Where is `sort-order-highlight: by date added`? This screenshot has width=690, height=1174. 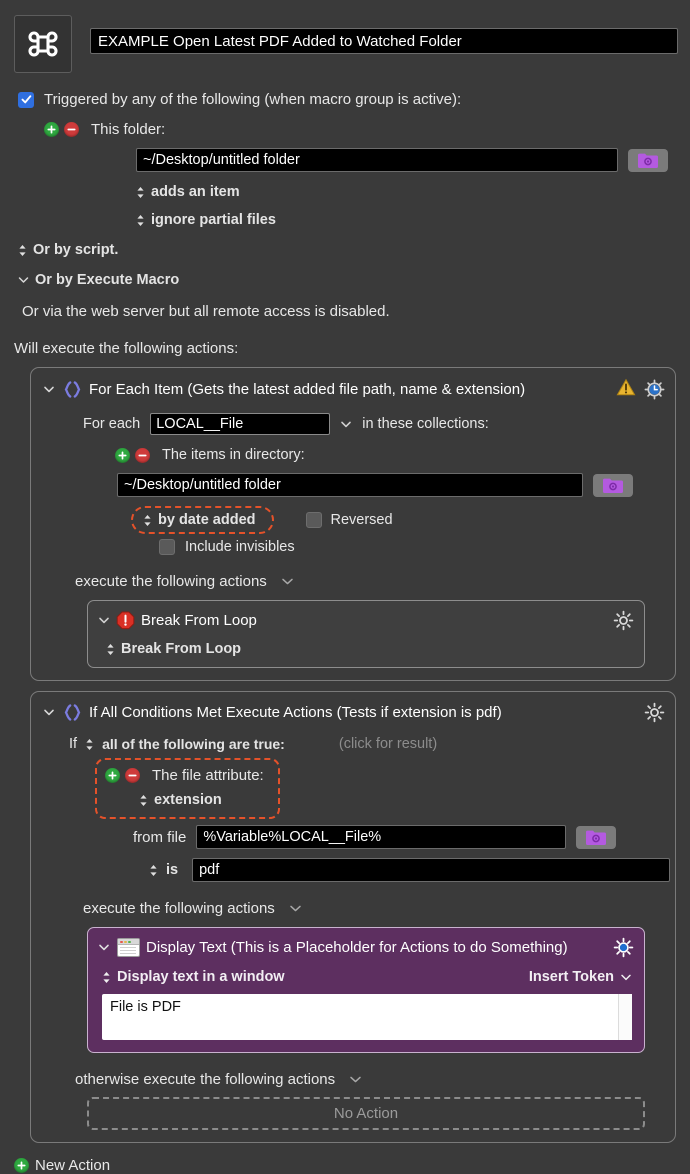 sort-order-highlight: by date added is located at coordinates (202, 520).